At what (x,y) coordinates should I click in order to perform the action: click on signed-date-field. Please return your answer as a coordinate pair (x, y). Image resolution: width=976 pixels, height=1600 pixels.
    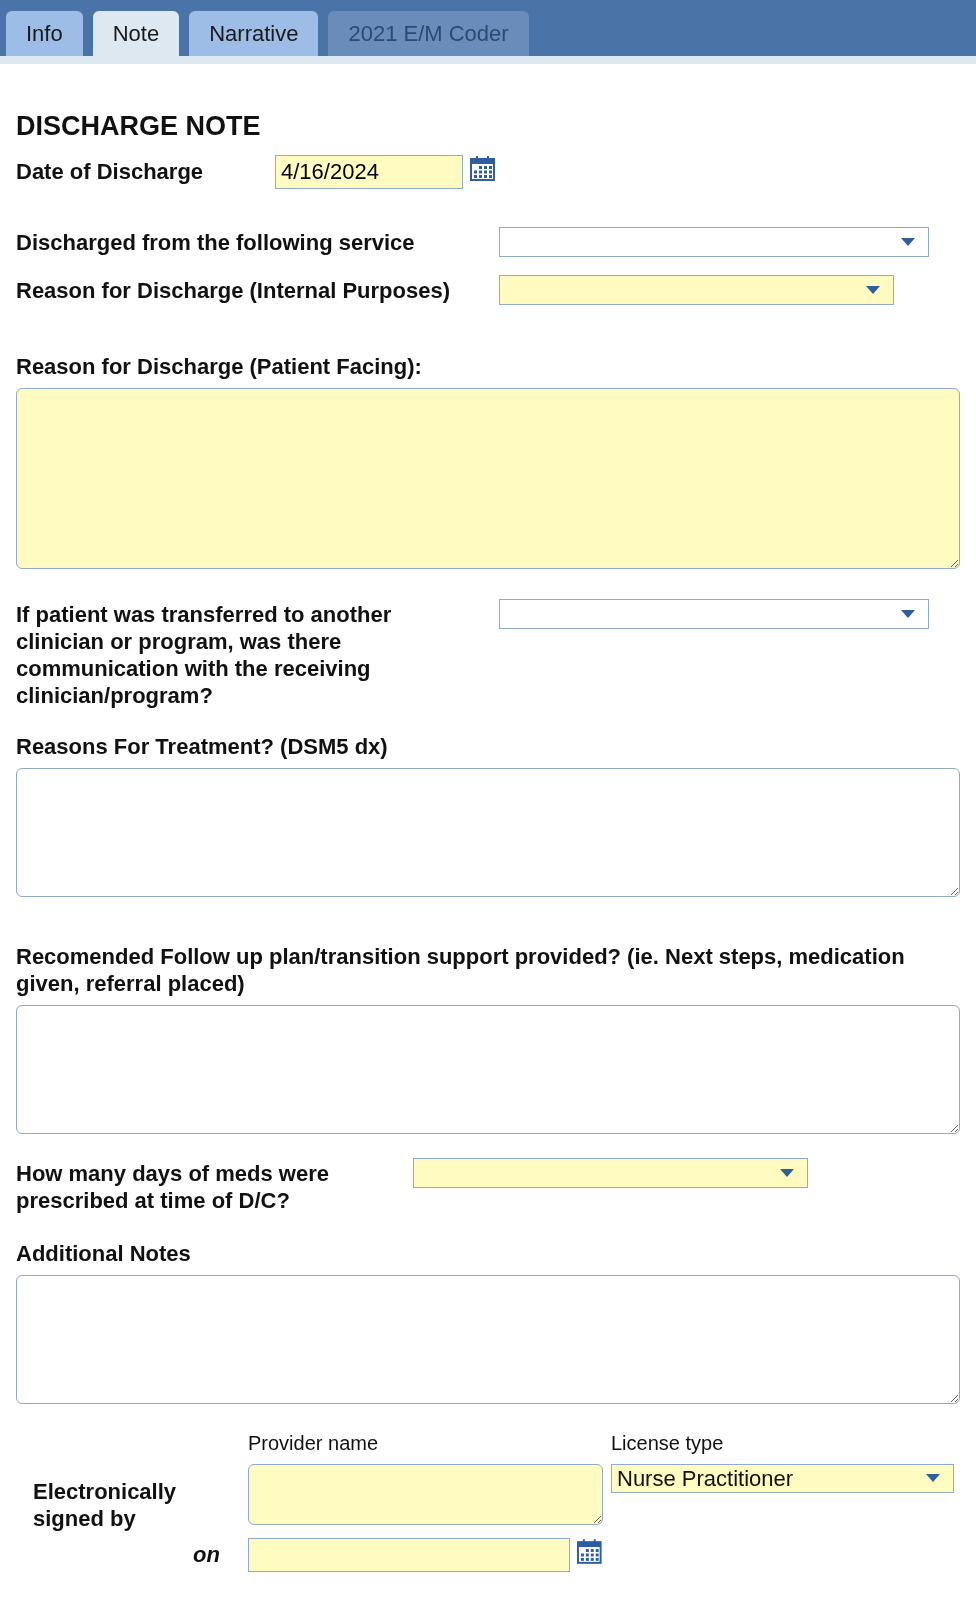
    Looking at the image, I should click on (409, 1554).